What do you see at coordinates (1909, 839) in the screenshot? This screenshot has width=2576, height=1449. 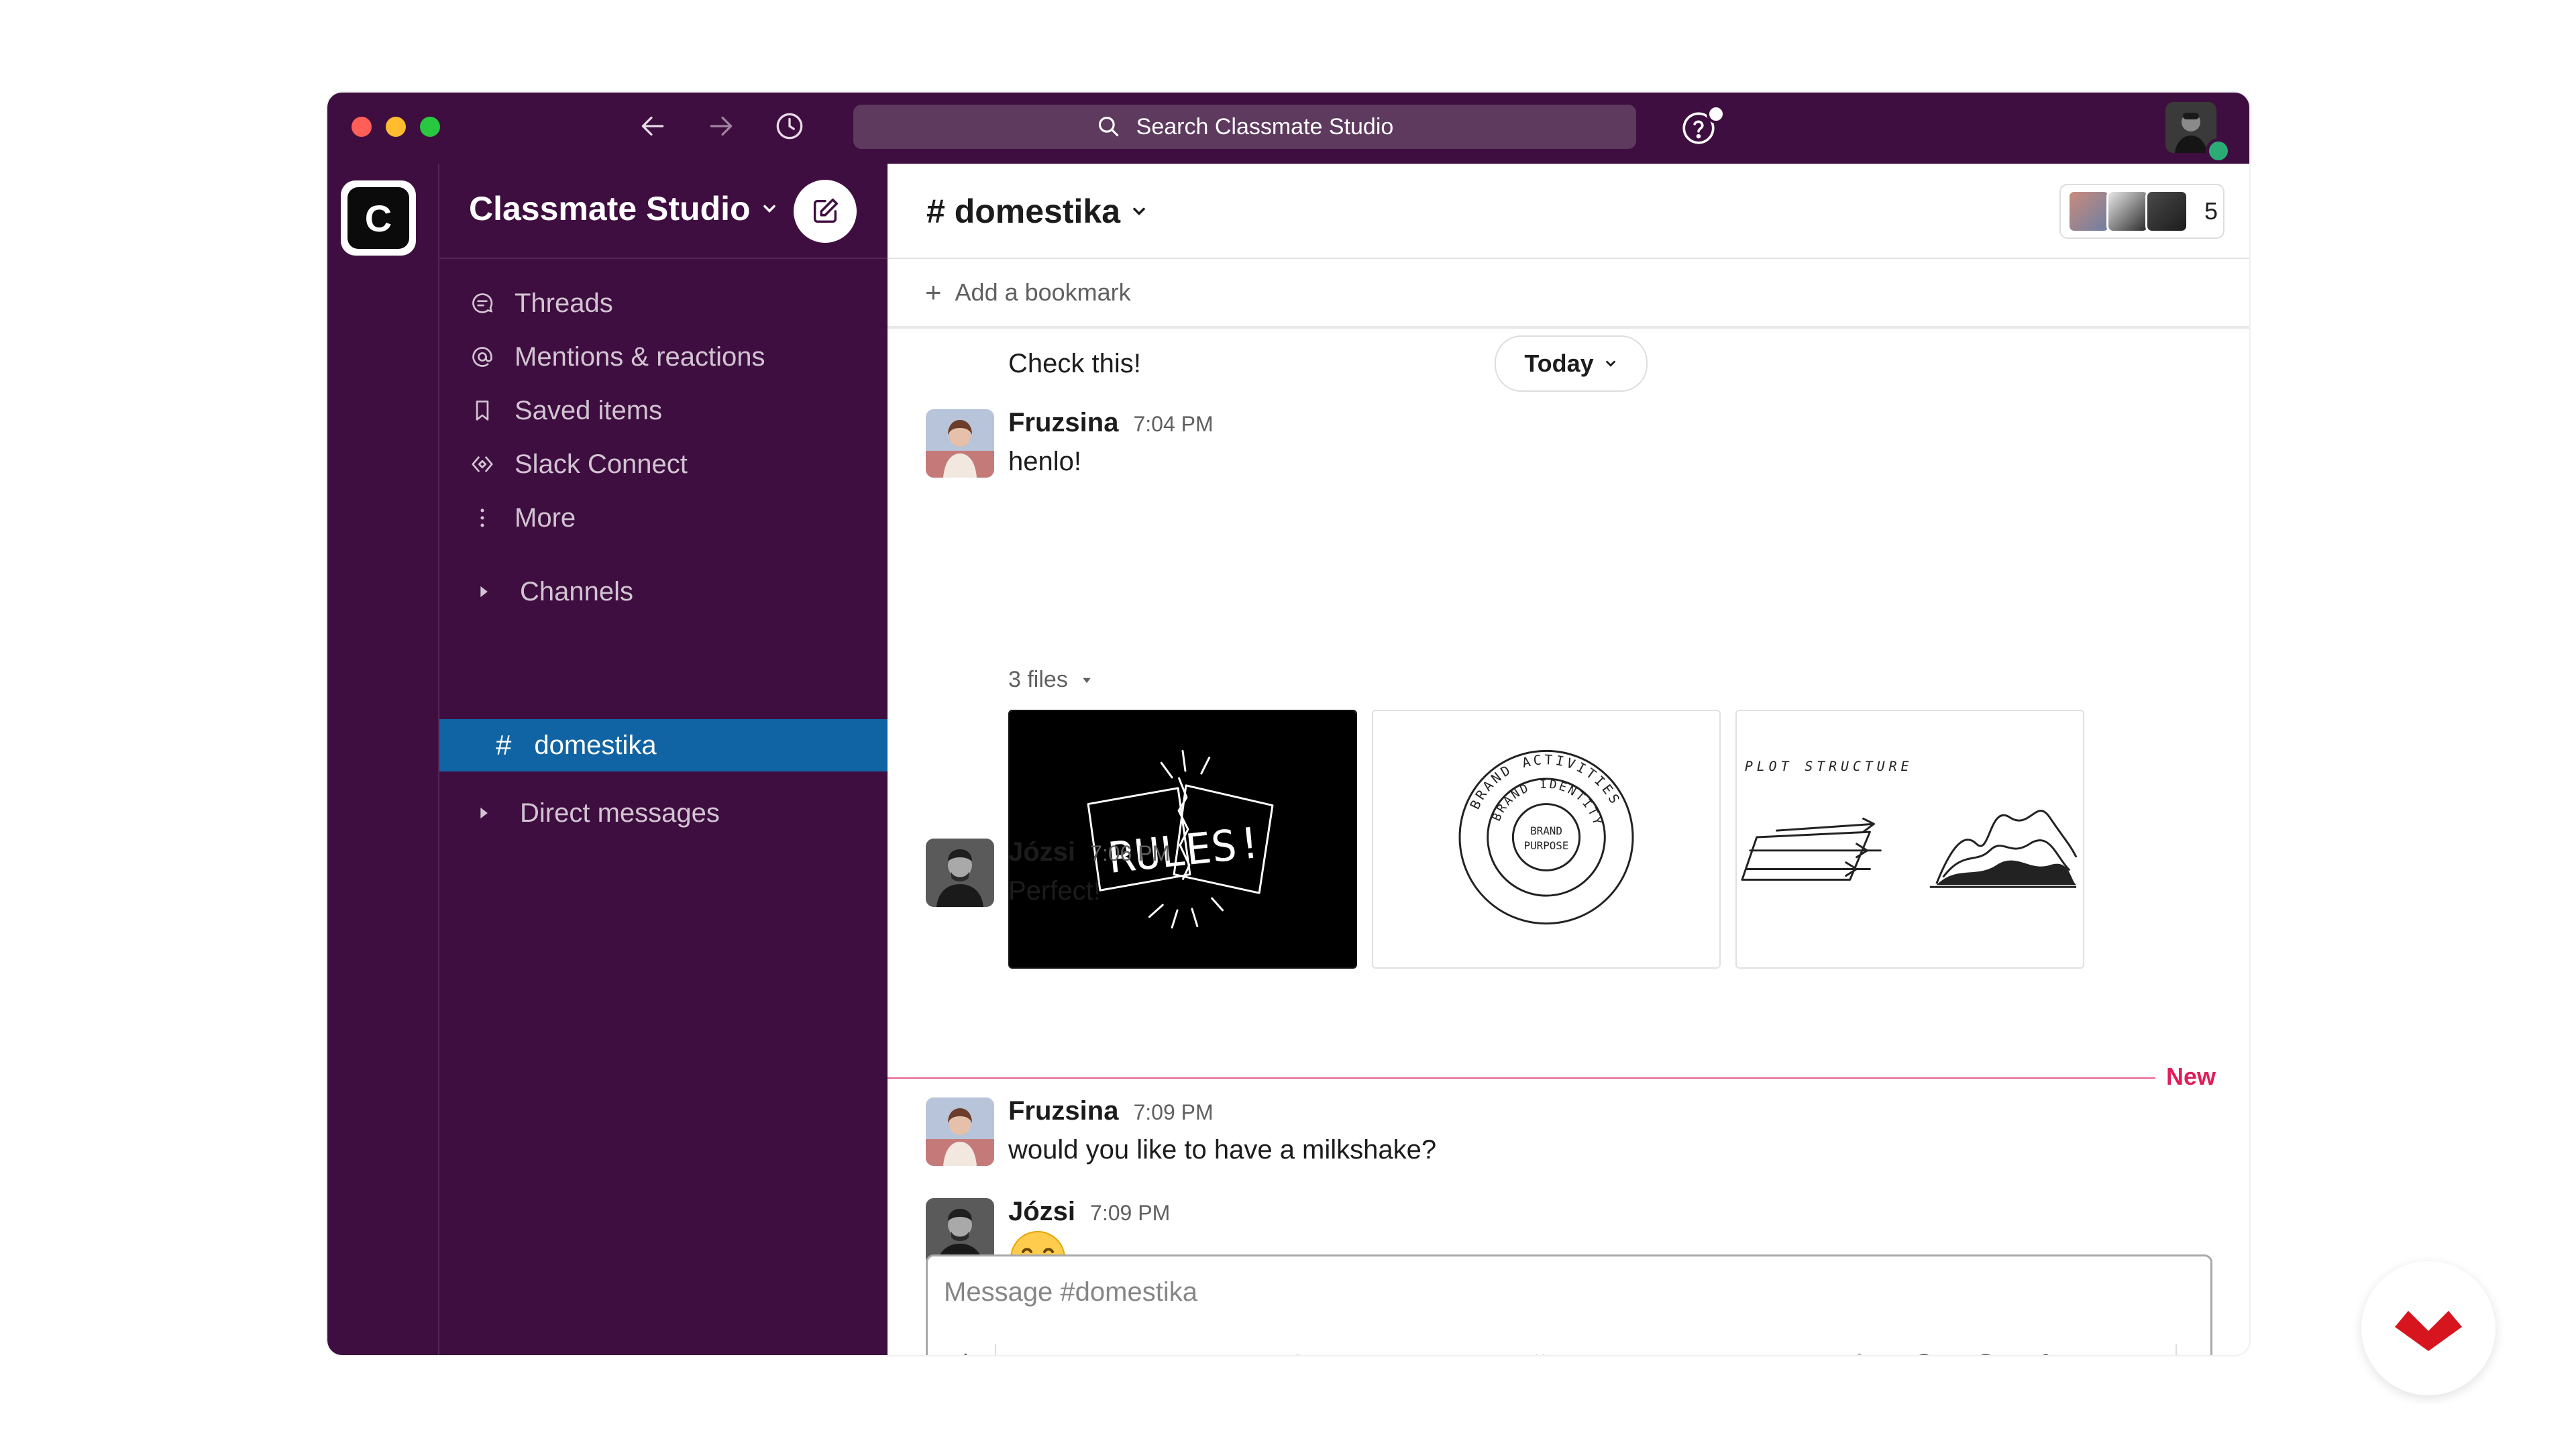 I see `file-thumbnail-plot-structure: PLOT STRUCTURE` at bounding box center [1909, 839].